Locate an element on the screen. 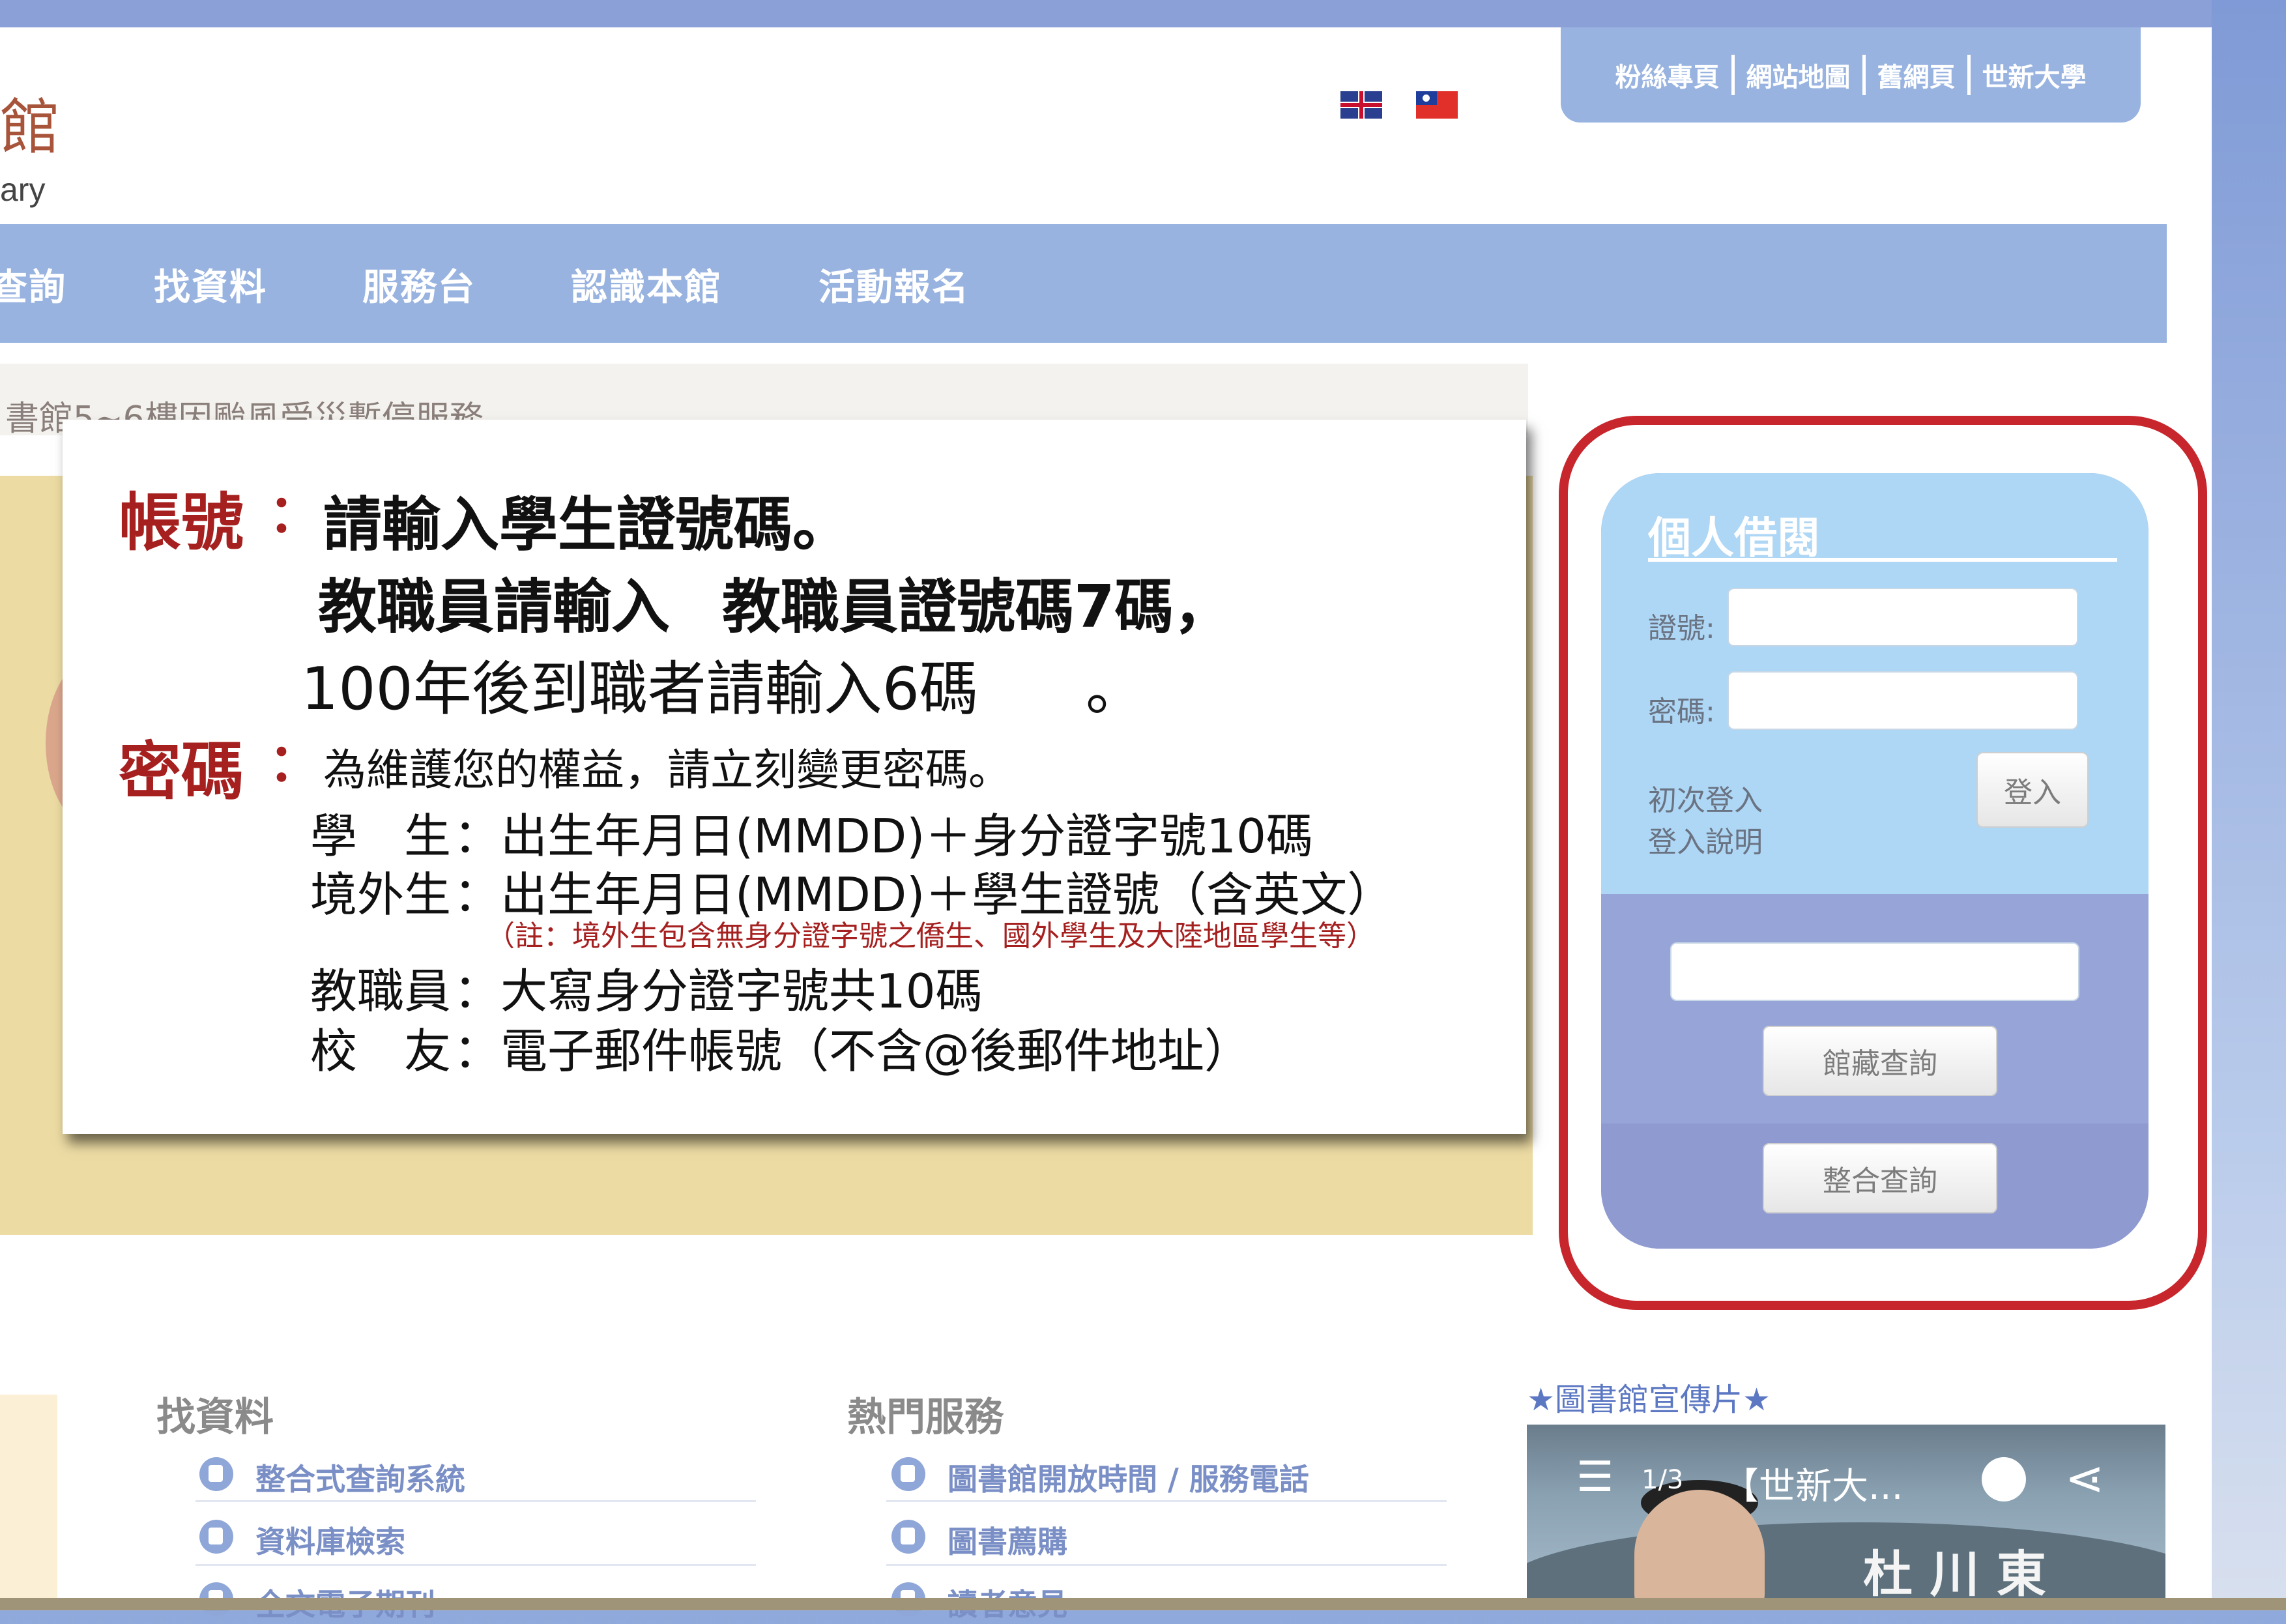  password-label: 密碼 is located at coordinates (181, 772).